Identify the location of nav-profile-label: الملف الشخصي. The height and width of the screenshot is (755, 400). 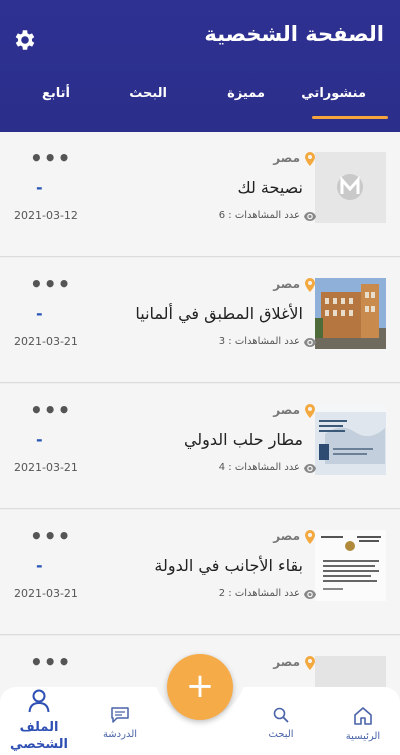
(39, 736).